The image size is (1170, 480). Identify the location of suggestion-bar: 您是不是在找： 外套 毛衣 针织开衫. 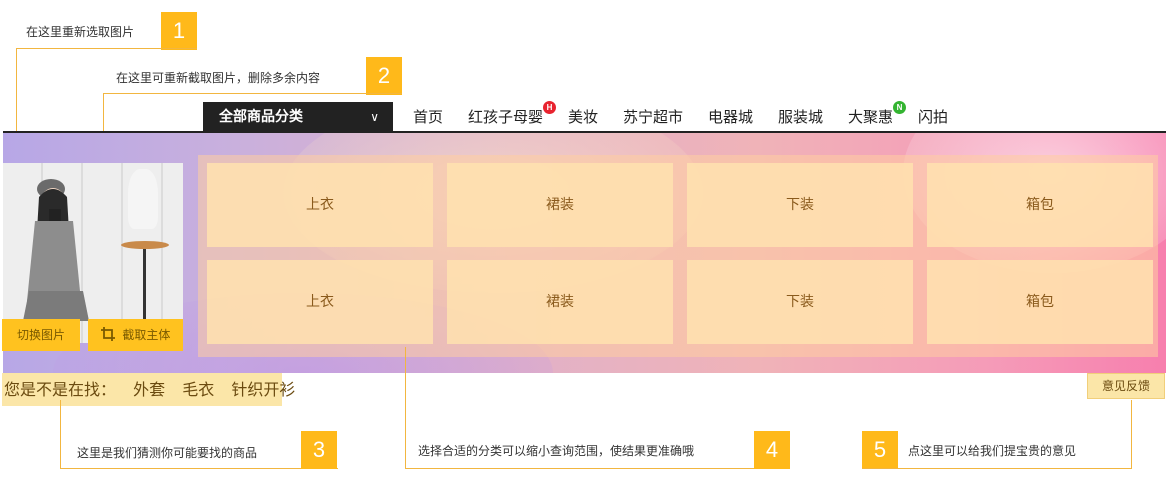
(148, 389).